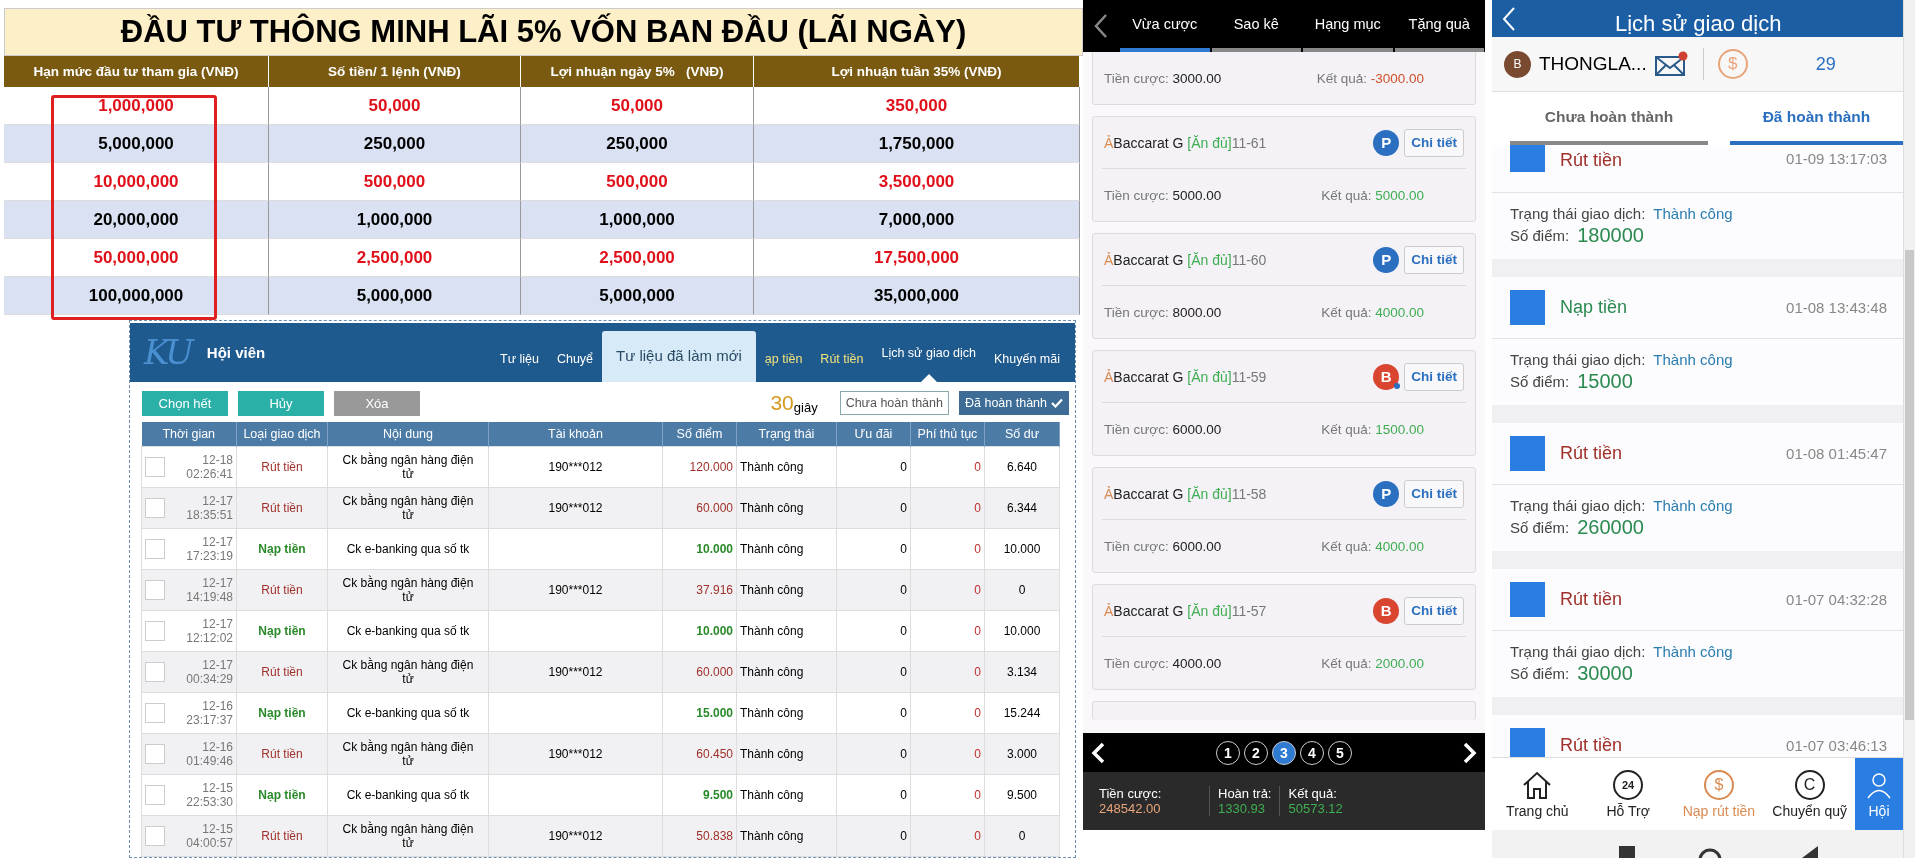  Describe the element at coordinates (714, 836) in the screenshot. I see `points-value: 50.838` at that location.